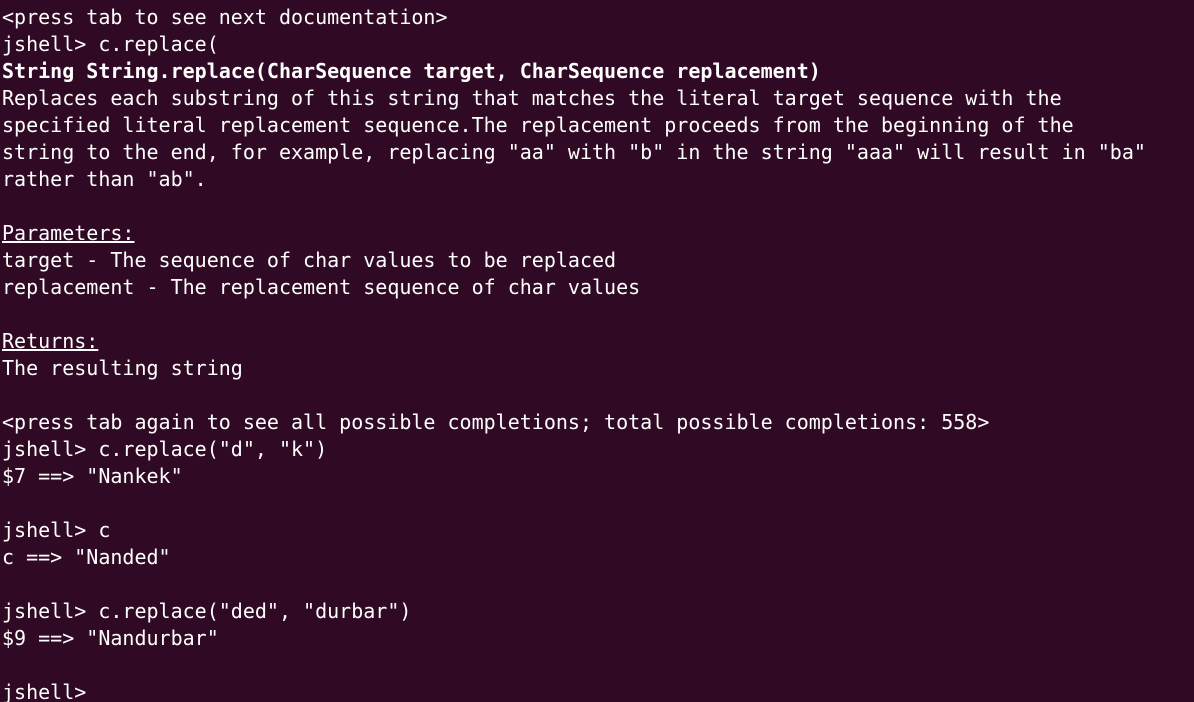  What do you see at coordinates (110, 44) in the screenshot?
I see `prompt-line: jshell> c.replace(` at bounding box center [110, 44].